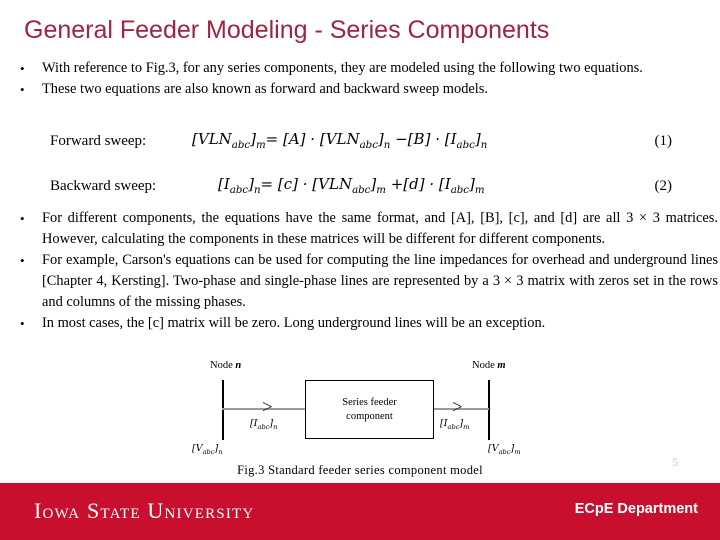 This screenshot has height=540, width=720. Describe the element at coordinates (675, 462) in the screenshot. I see `page-number: 5` at that location.